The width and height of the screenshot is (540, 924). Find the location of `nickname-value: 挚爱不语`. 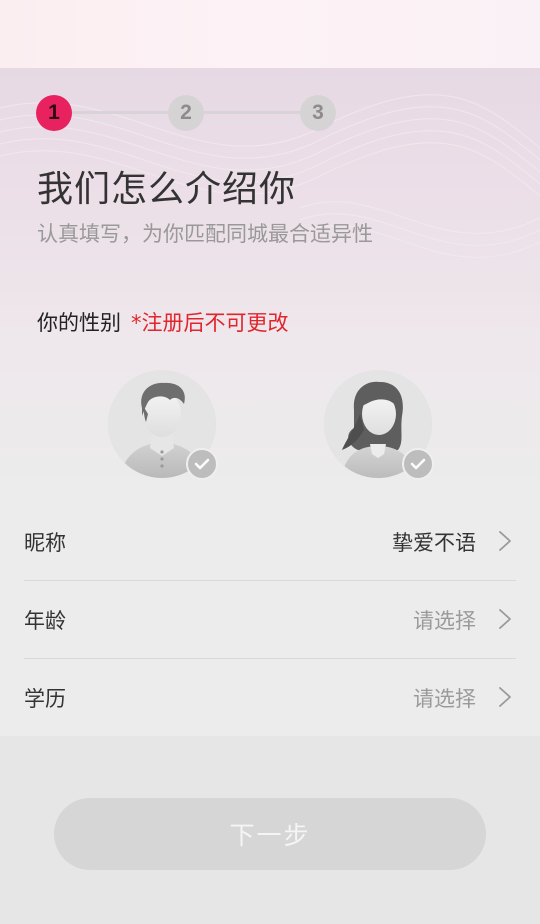

nickname-value: 挚爱不语 is located at coordinates (434, 543).